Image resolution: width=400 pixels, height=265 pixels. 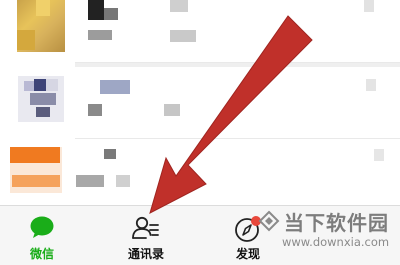 I want to click on watermark-logo-icon, so click(x=269, y=221).